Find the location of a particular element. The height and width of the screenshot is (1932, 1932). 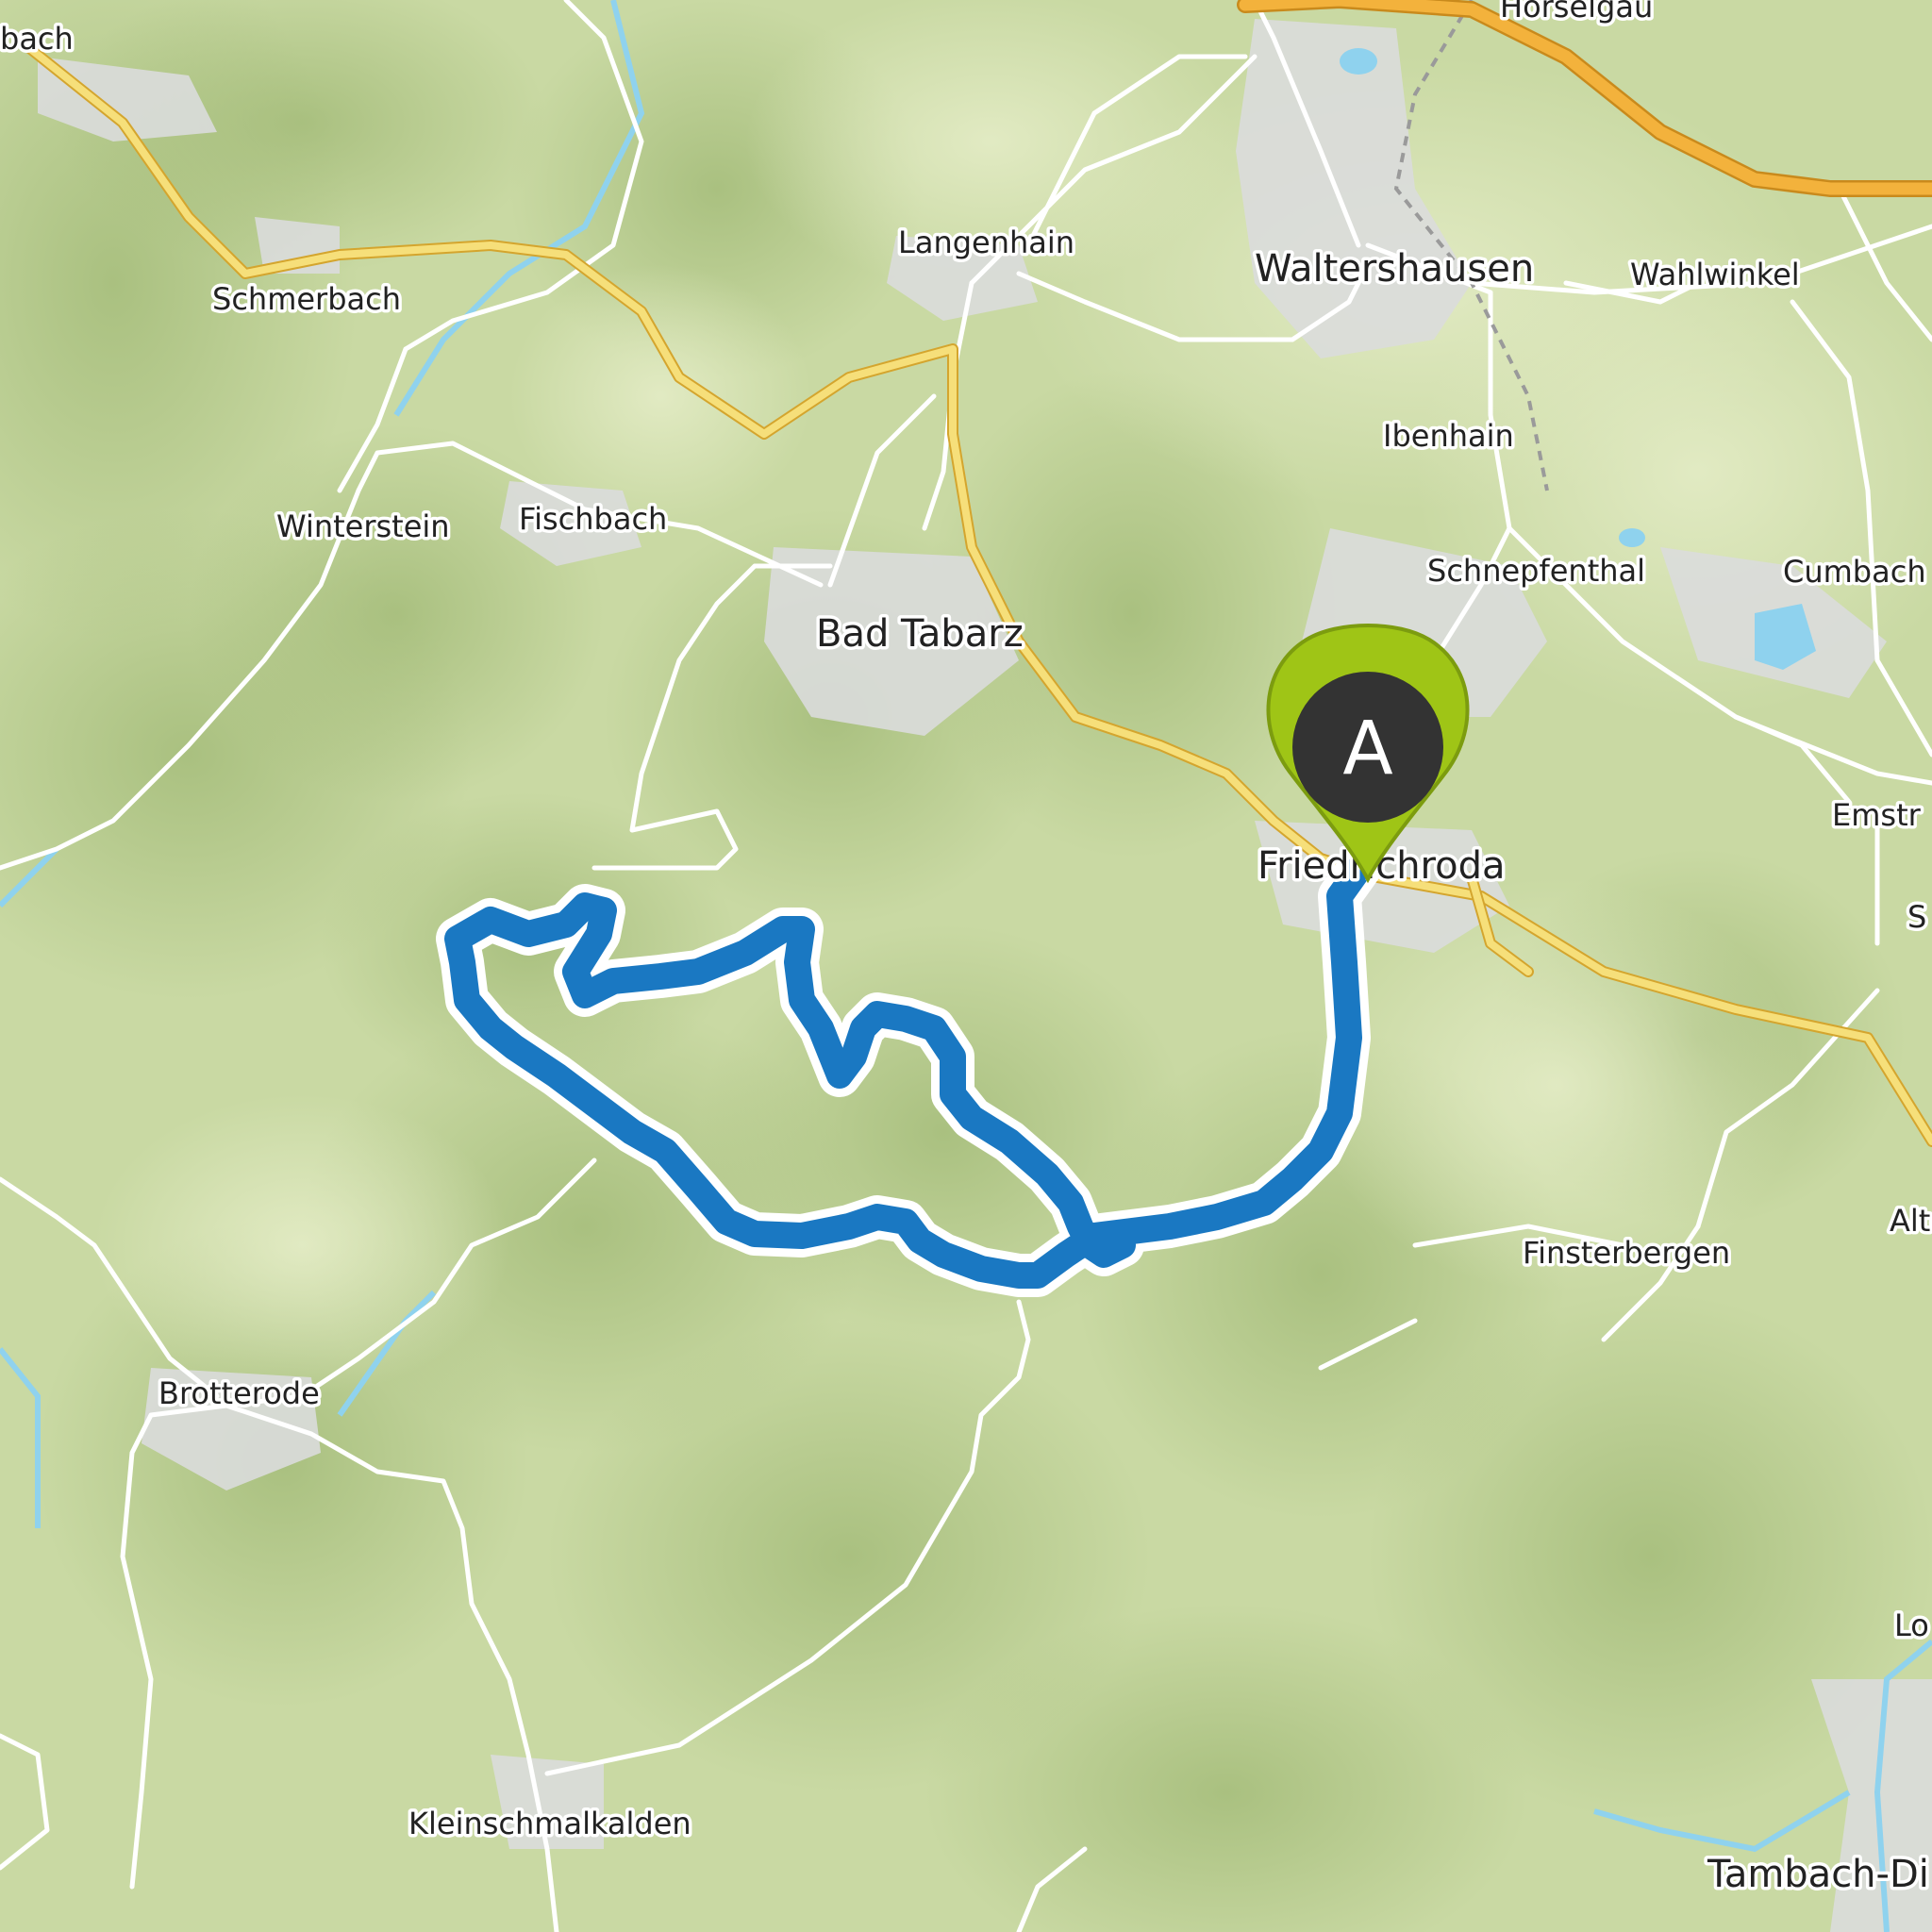

label-brotterode: Brotterode is located at coordinates (239, 1393).